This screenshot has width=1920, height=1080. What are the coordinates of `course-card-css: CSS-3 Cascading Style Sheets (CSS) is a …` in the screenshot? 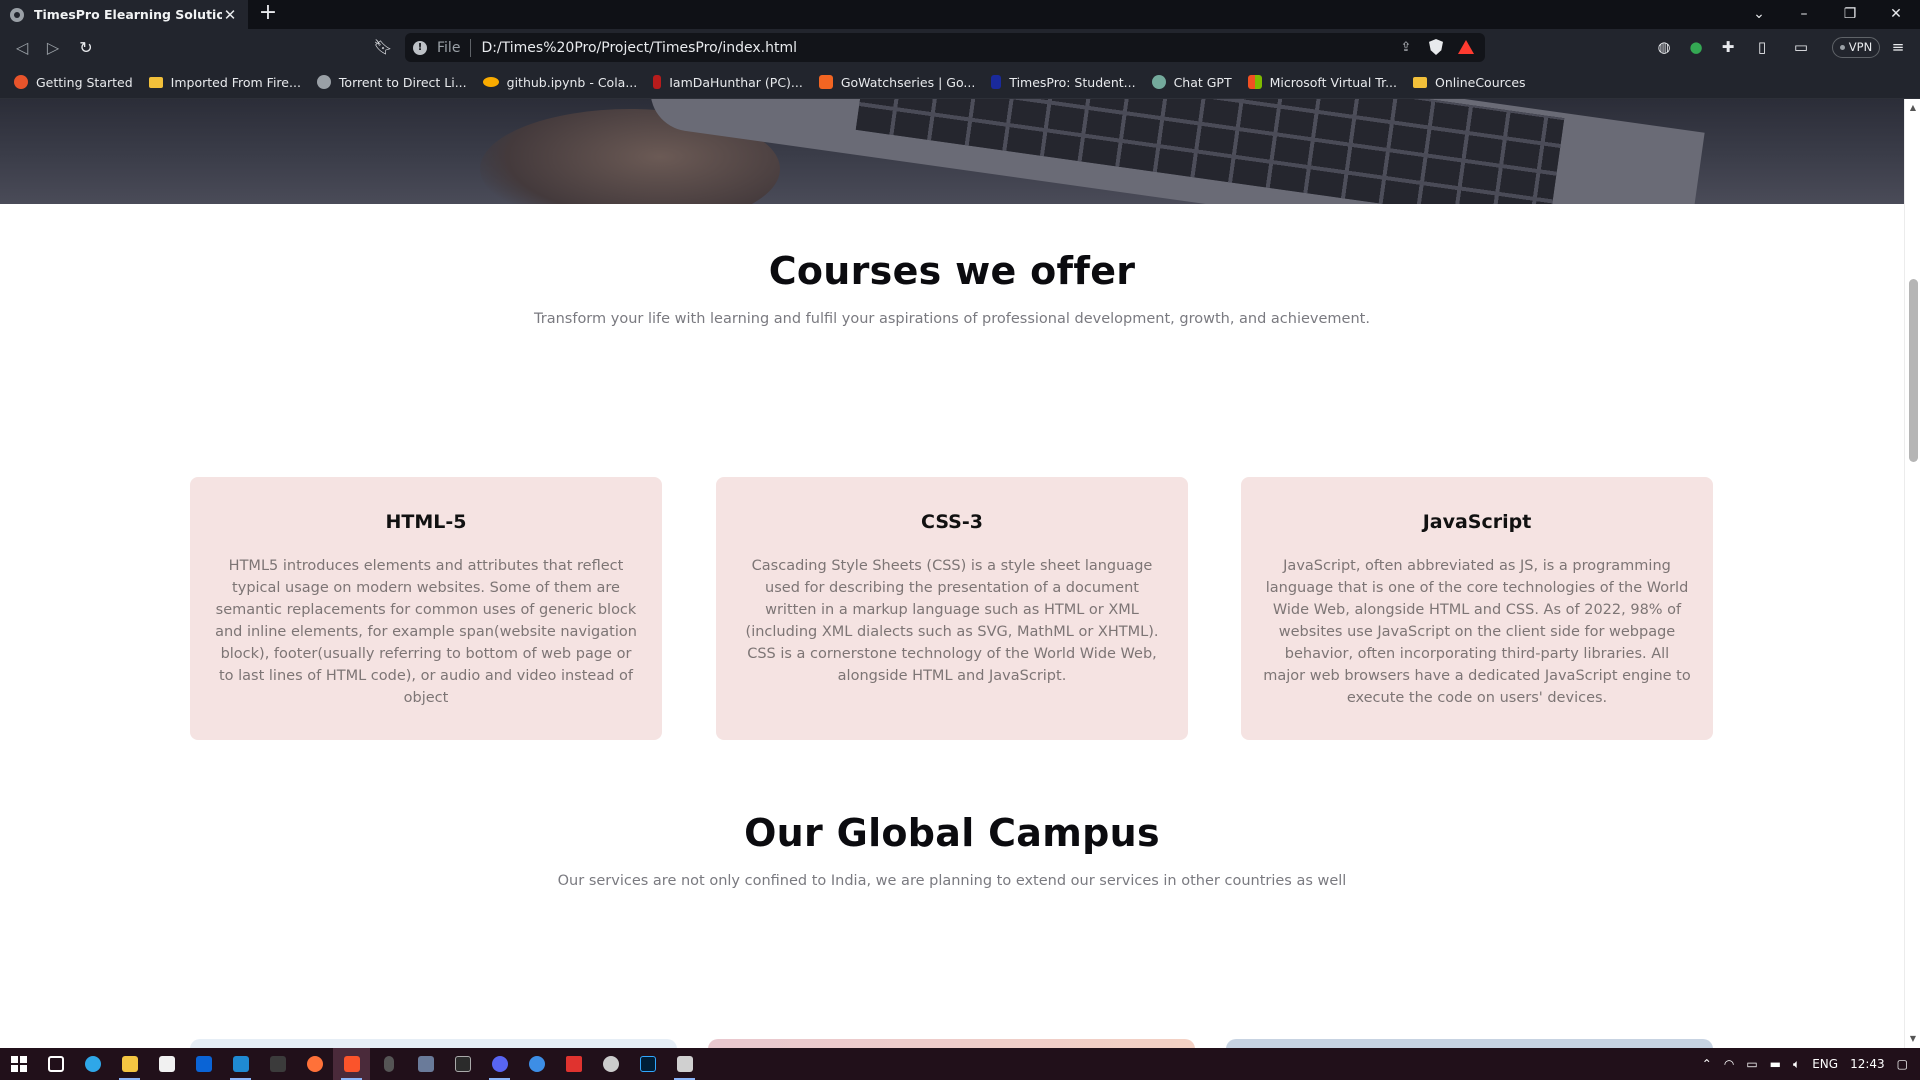 It's located at (952, 608).